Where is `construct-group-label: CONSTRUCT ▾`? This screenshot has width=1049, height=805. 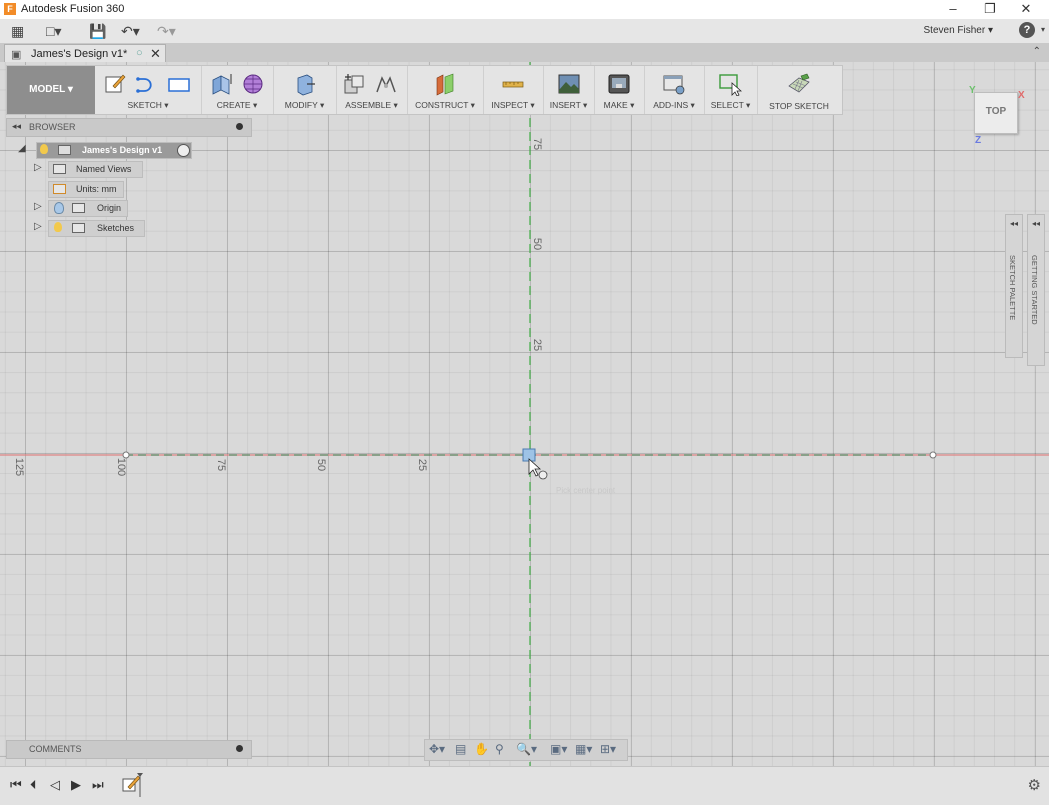 construct-group-label: CONSTRUCT ▾ is located at coordinates (445, 105).